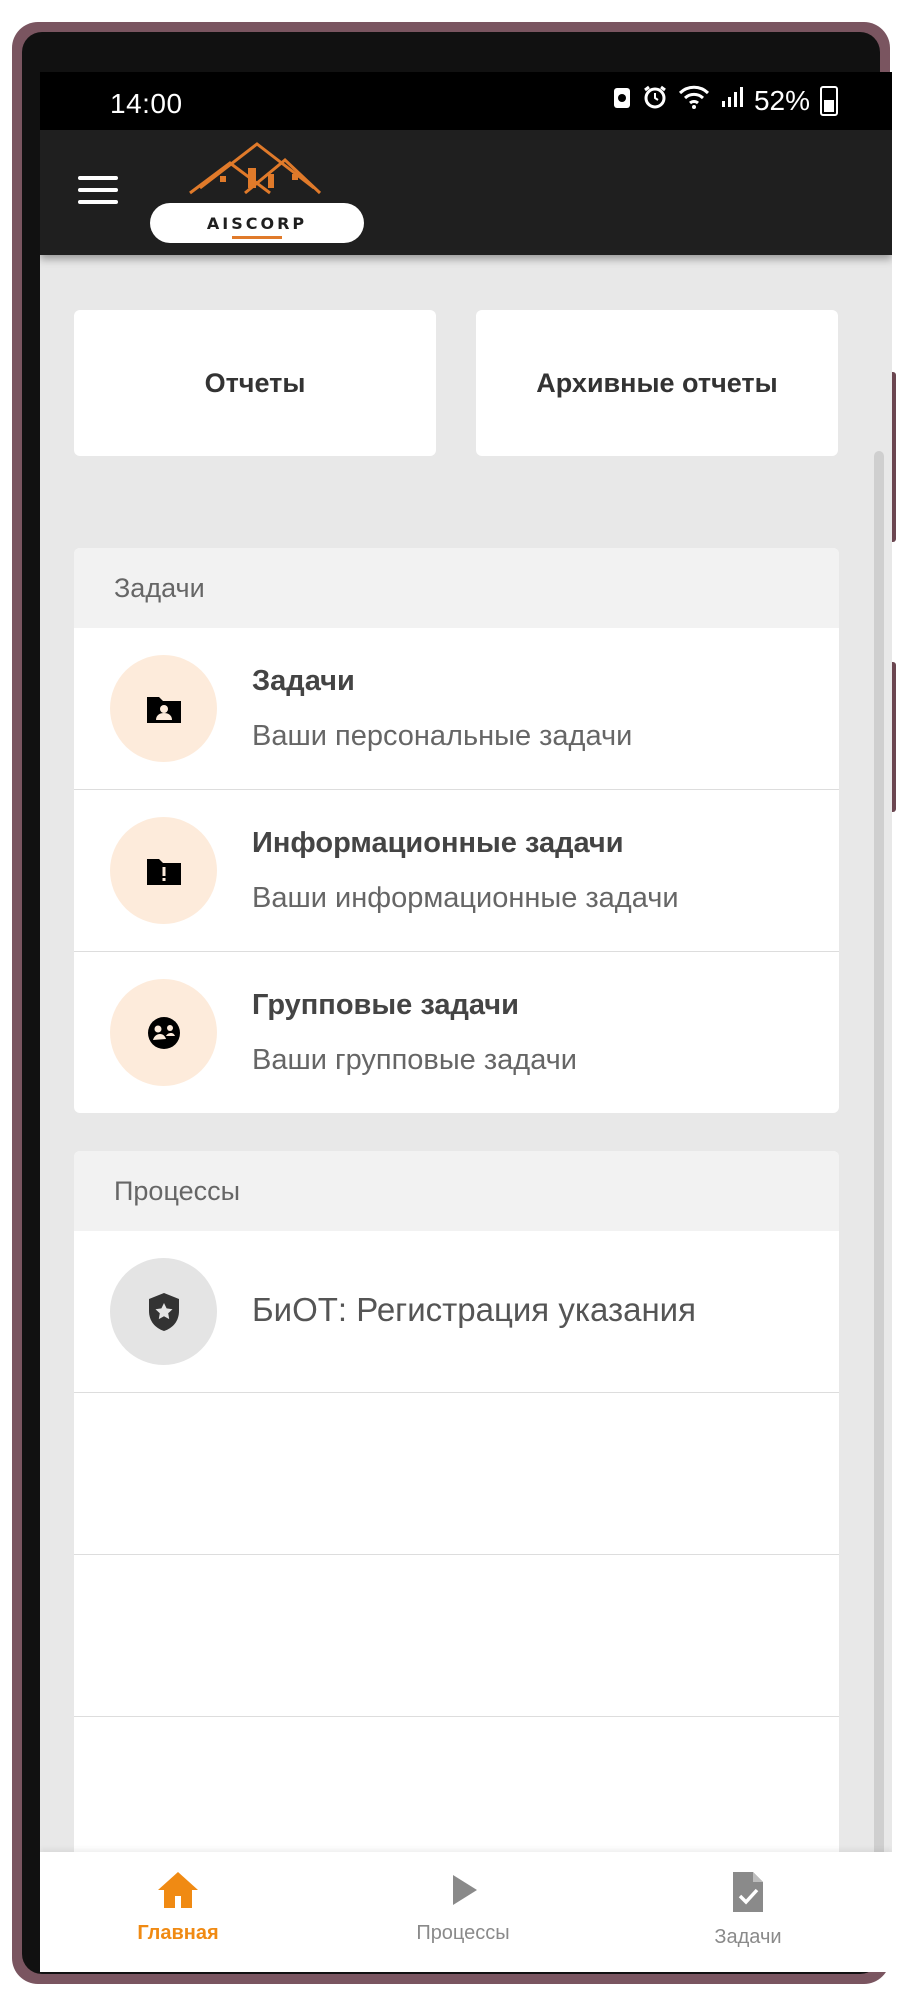 The width and height of the screenshot is (900, 2004). I want to click on logo-underline, so click(257, 237).